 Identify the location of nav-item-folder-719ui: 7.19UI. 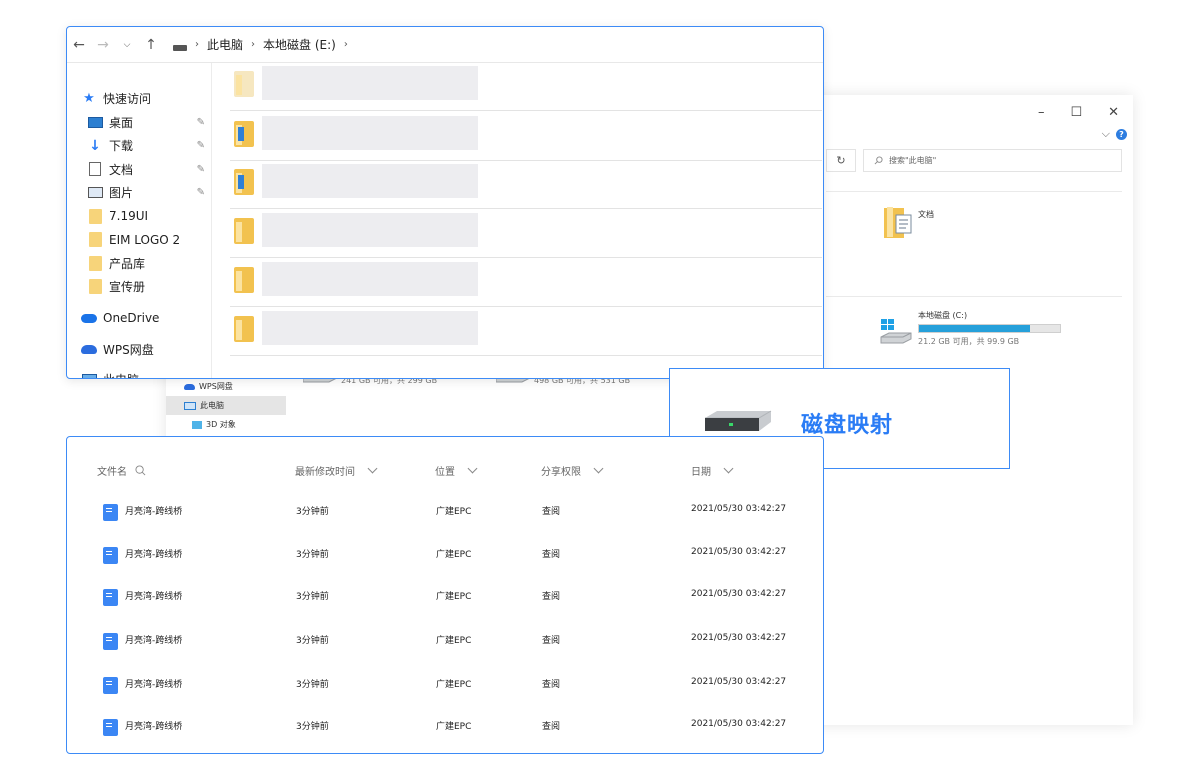
(139, 217).